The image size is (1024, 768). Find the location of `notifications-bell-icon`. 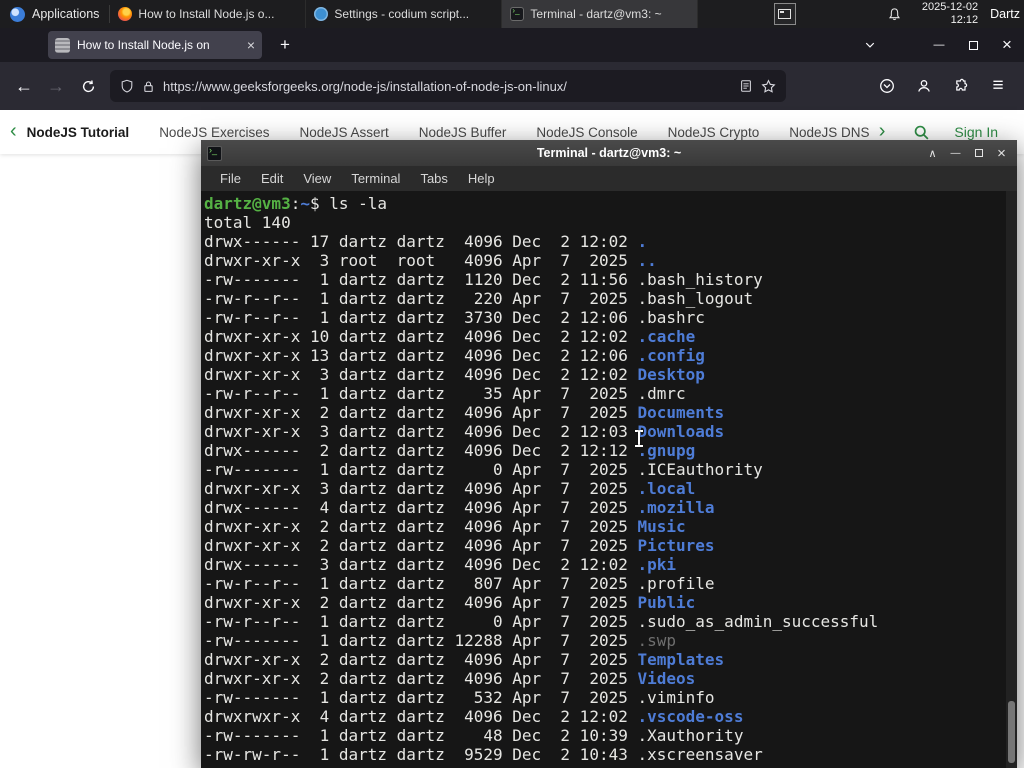

notifications-bell-icon is located at coordinates (895, 14).